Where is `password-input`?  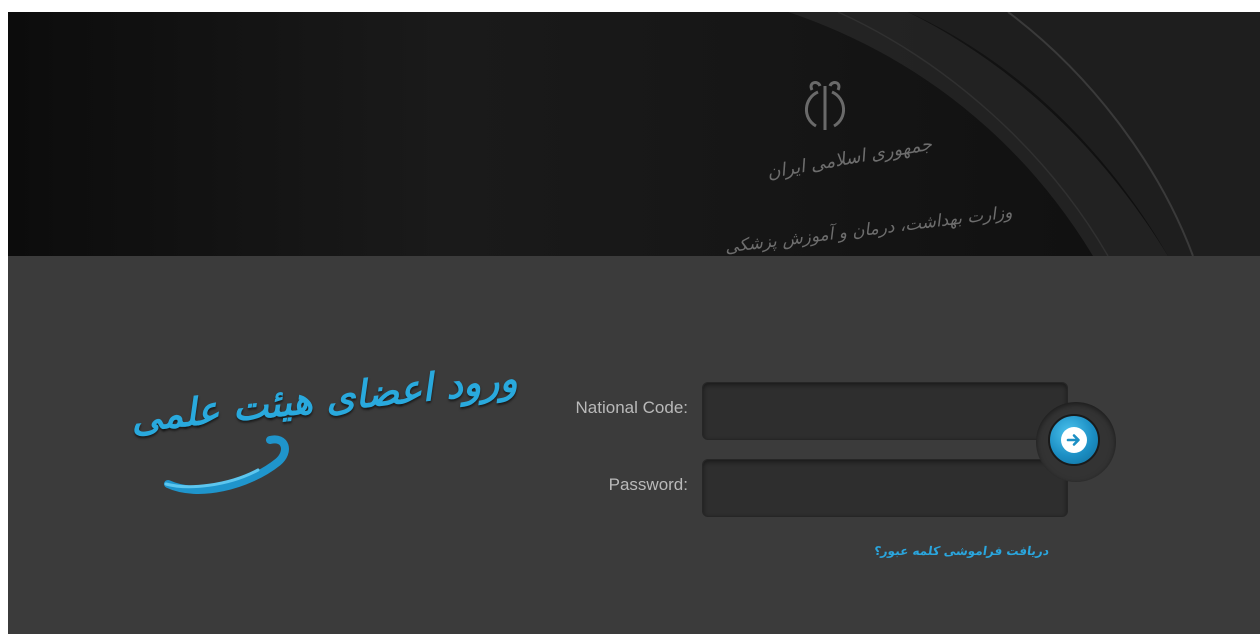
password-input is located at coordinates (885, 488).